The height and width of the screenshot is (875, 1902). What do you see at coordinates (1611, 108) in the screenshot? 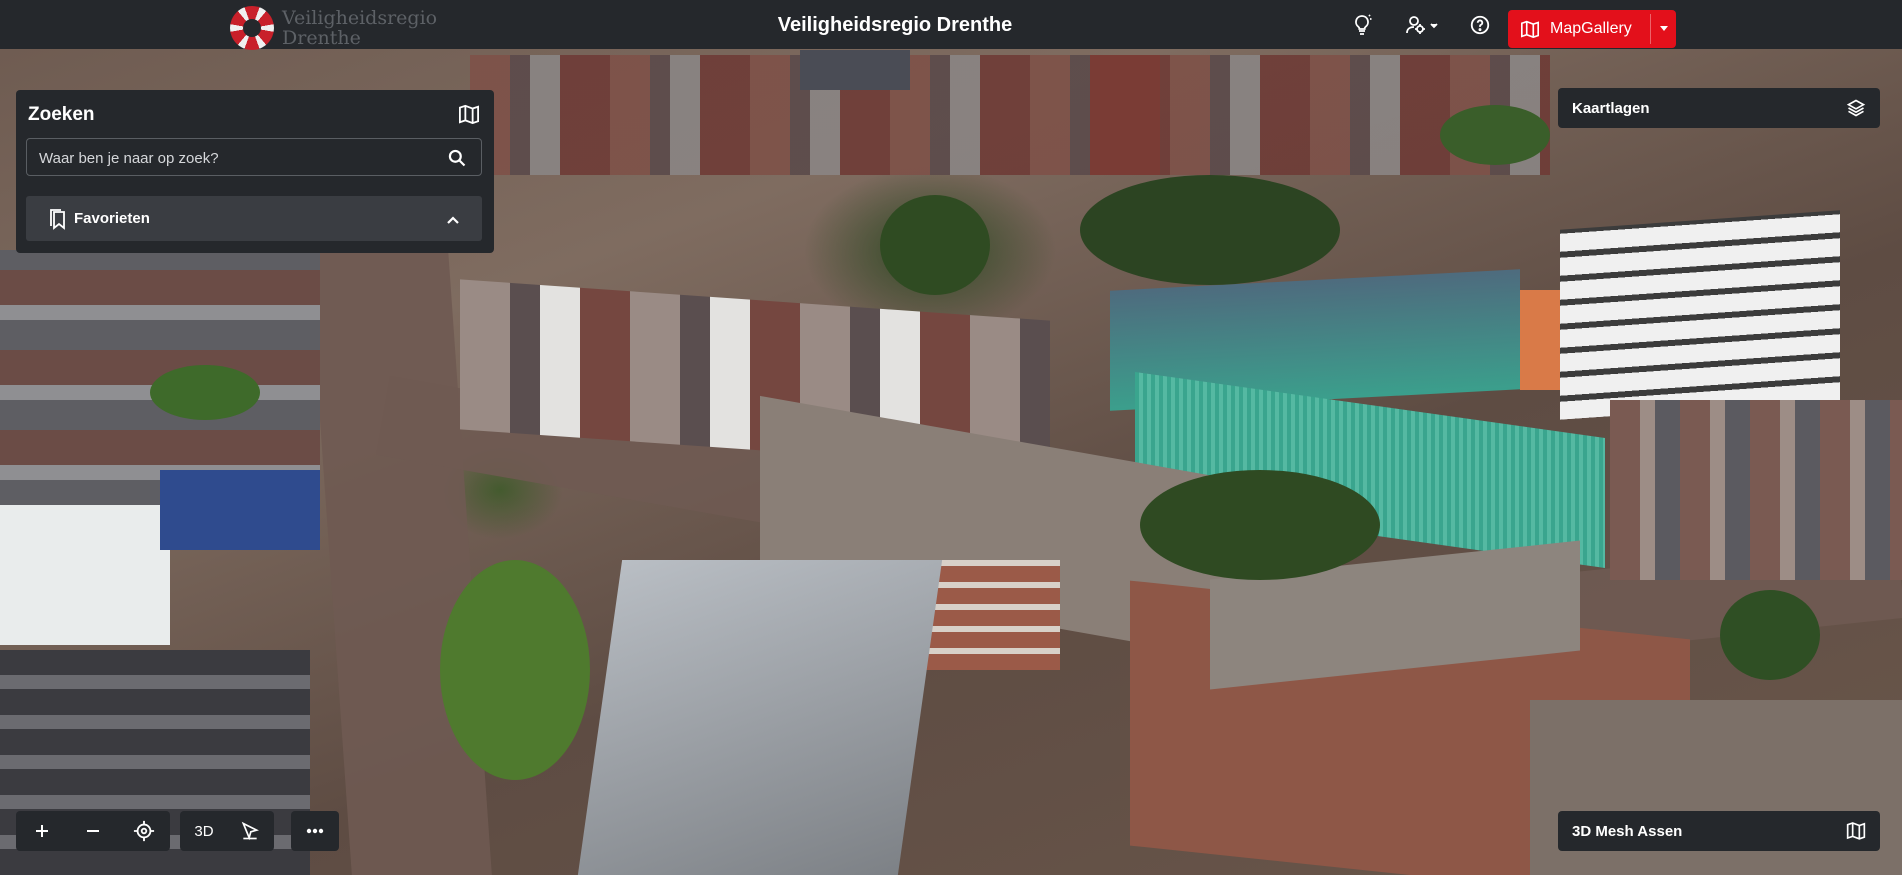
I see `layers-label: Kaartlagen` at bounding box center [1611, 108].